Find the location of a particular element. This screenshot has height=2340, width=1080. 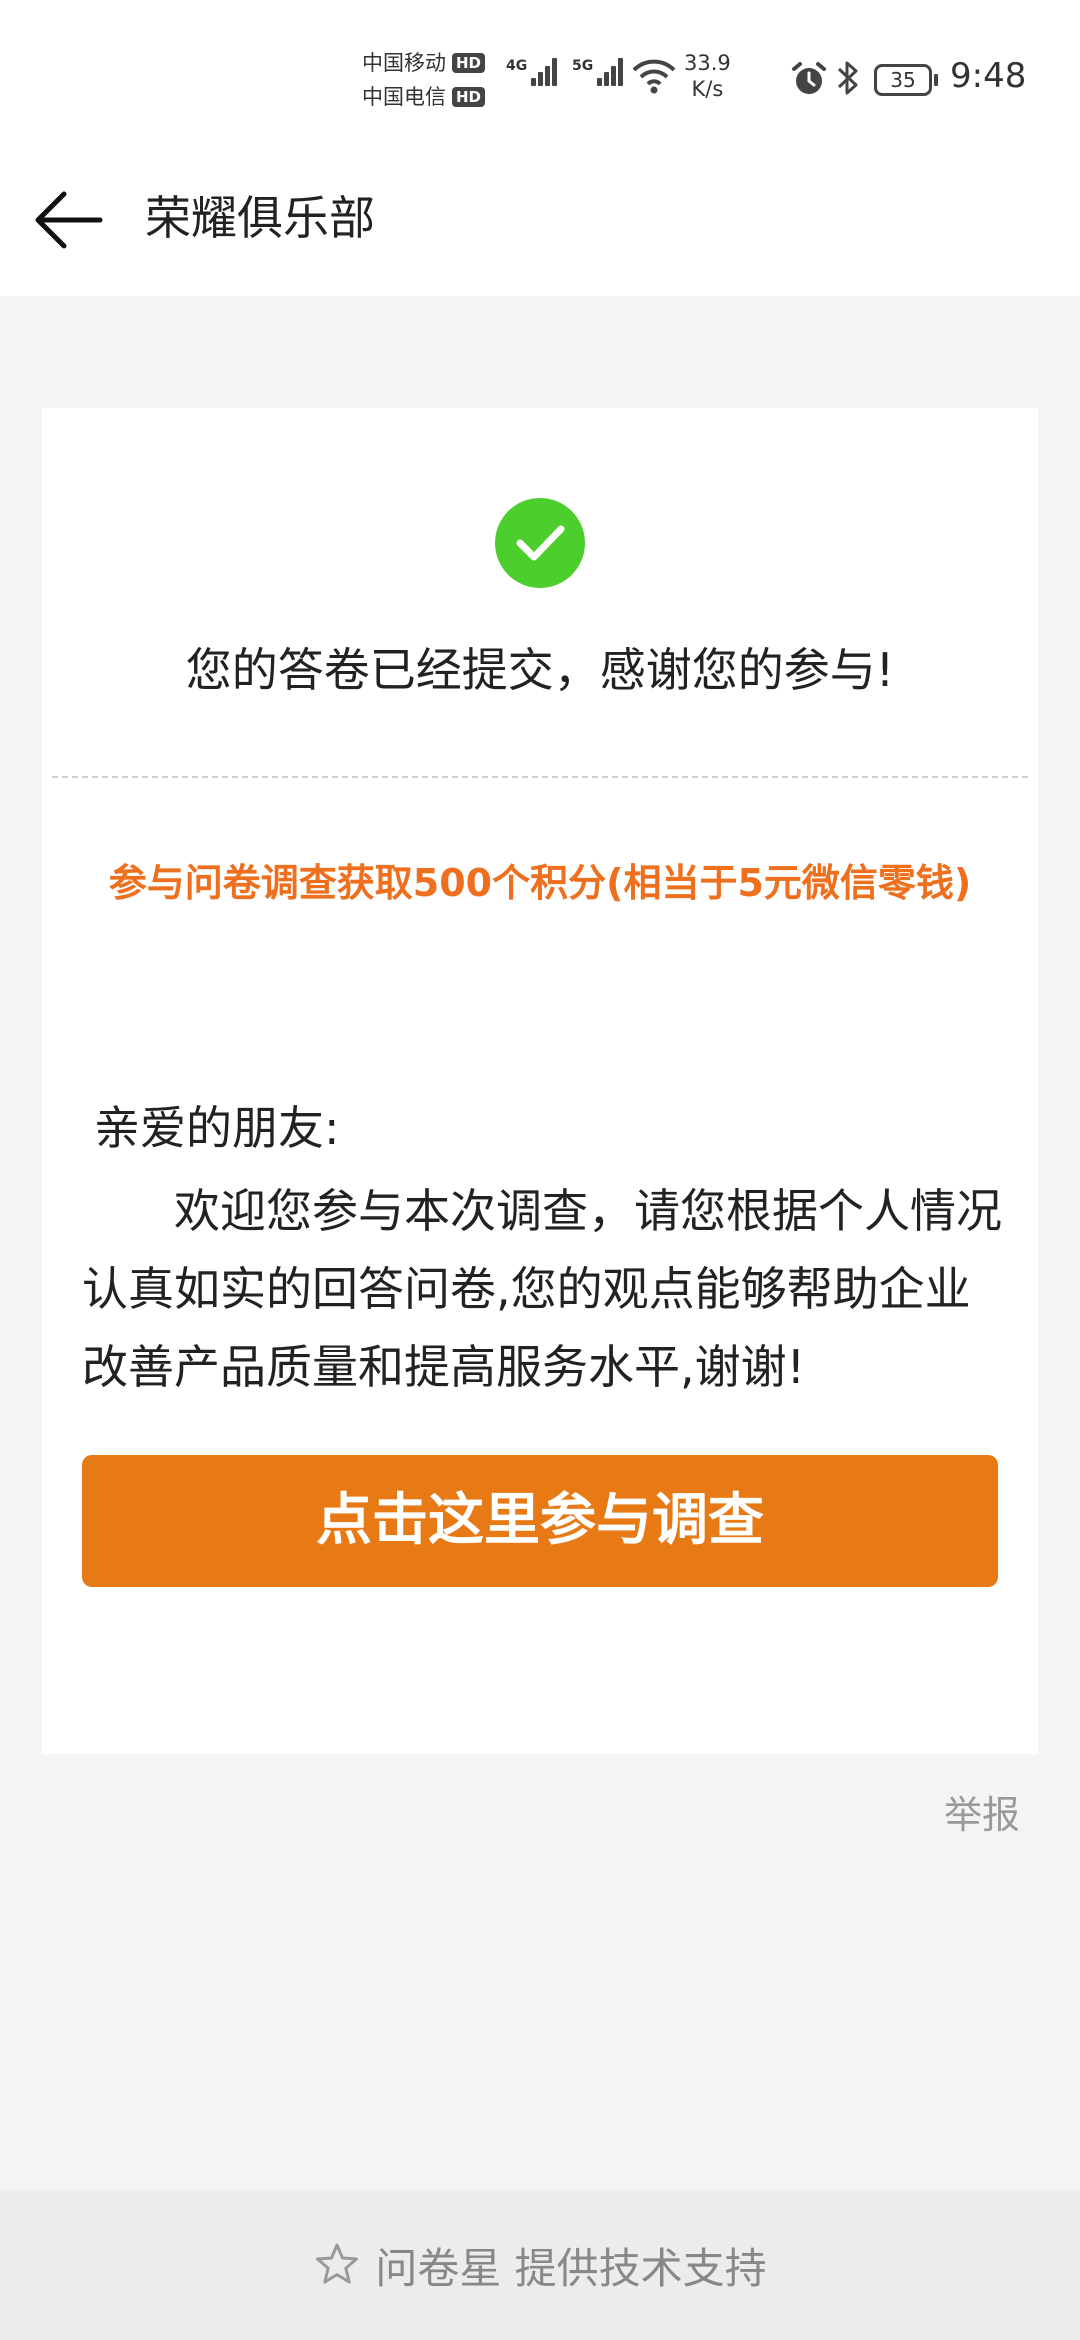

star-outline-icon is located at coordinates (337, 2263).